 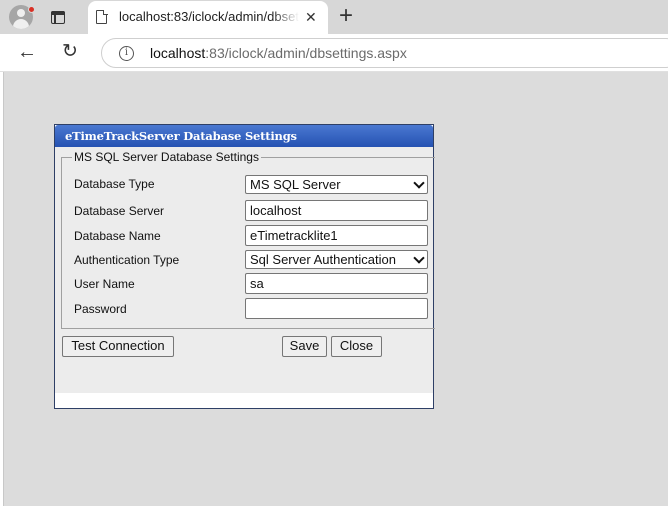 I want to click on url-path: :83/iclock/admin/dbsettings.aspx, so click(x=306, y=53).